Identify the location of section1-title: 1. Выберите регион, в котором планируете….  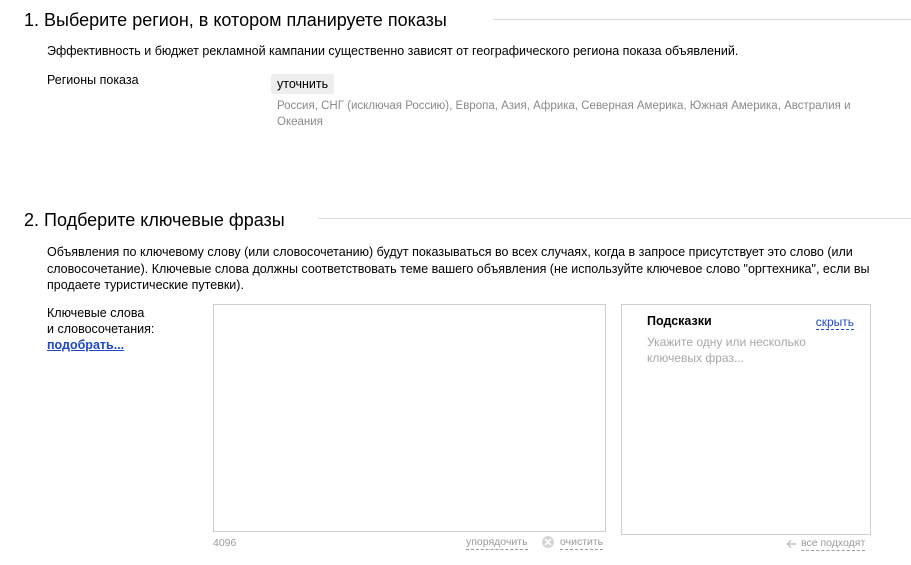
(235, 20).